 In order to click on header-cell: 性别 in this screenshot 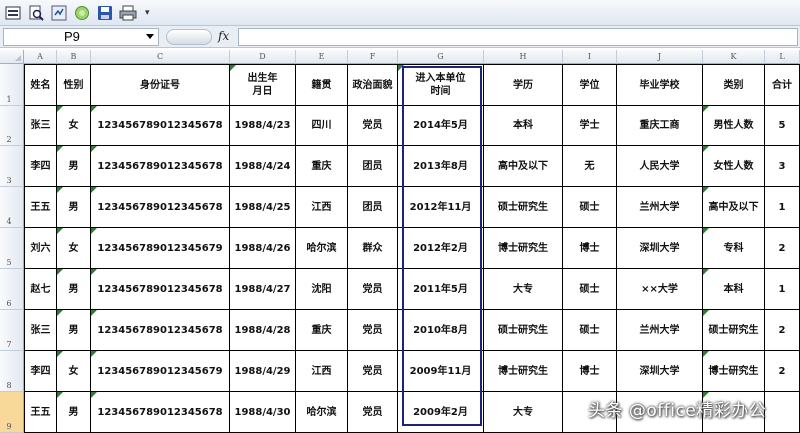, I will do `click(74, 85)`.